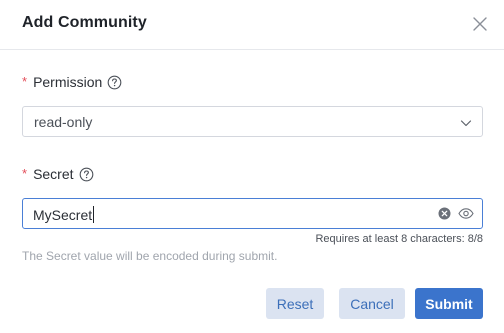 The height and width of the screenshot is (333, 504). What do you see at coordinates (63, 122) in the screenshot?
I see `permission-select-value: read-only` at bounding box center [63, 122].